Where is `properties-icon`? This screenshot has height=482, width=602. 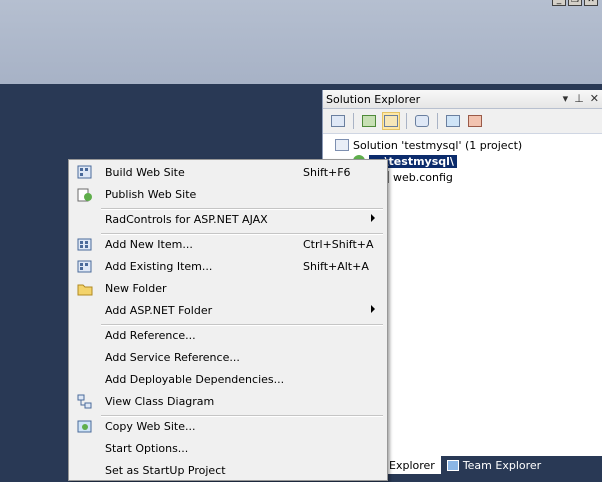
properties-icon is located at coordinates (338, 121).